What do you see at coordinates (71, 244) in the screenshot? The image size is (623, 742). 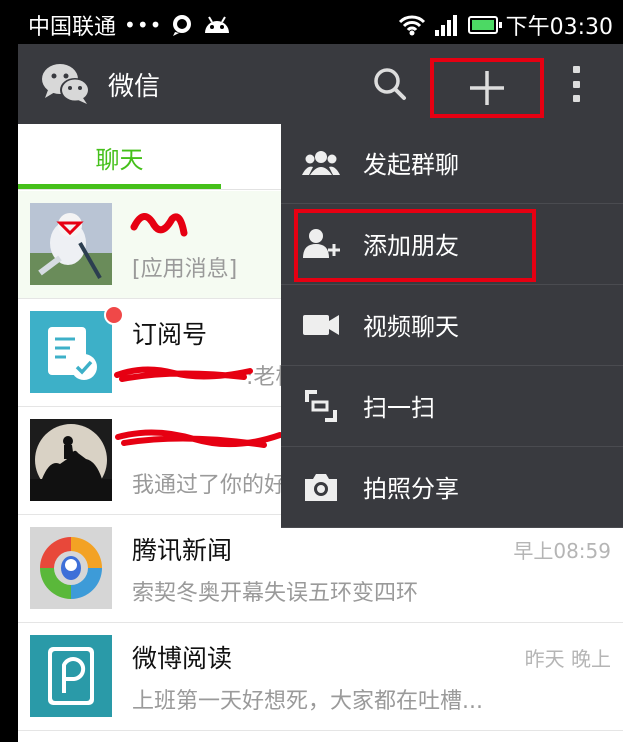 I see `cartoon-avatar` at bounding box center [71, 244].